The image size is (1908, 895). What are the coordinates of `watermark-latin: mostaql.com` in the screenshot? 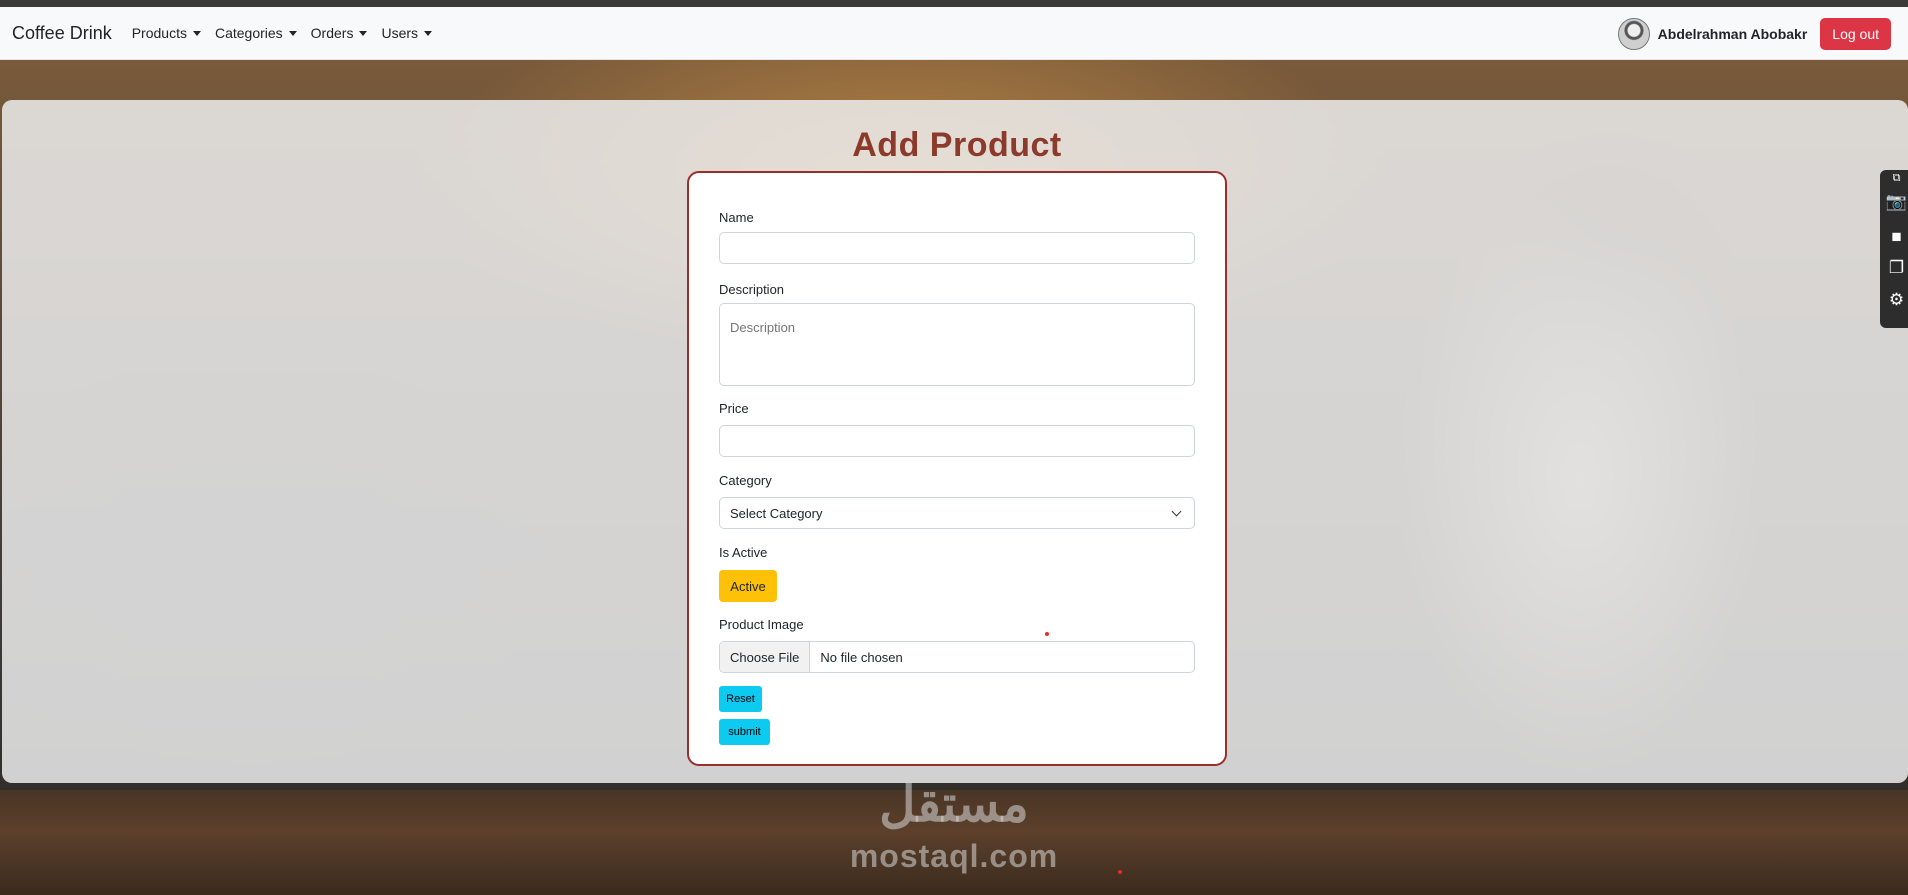 It's located at (954, 856).